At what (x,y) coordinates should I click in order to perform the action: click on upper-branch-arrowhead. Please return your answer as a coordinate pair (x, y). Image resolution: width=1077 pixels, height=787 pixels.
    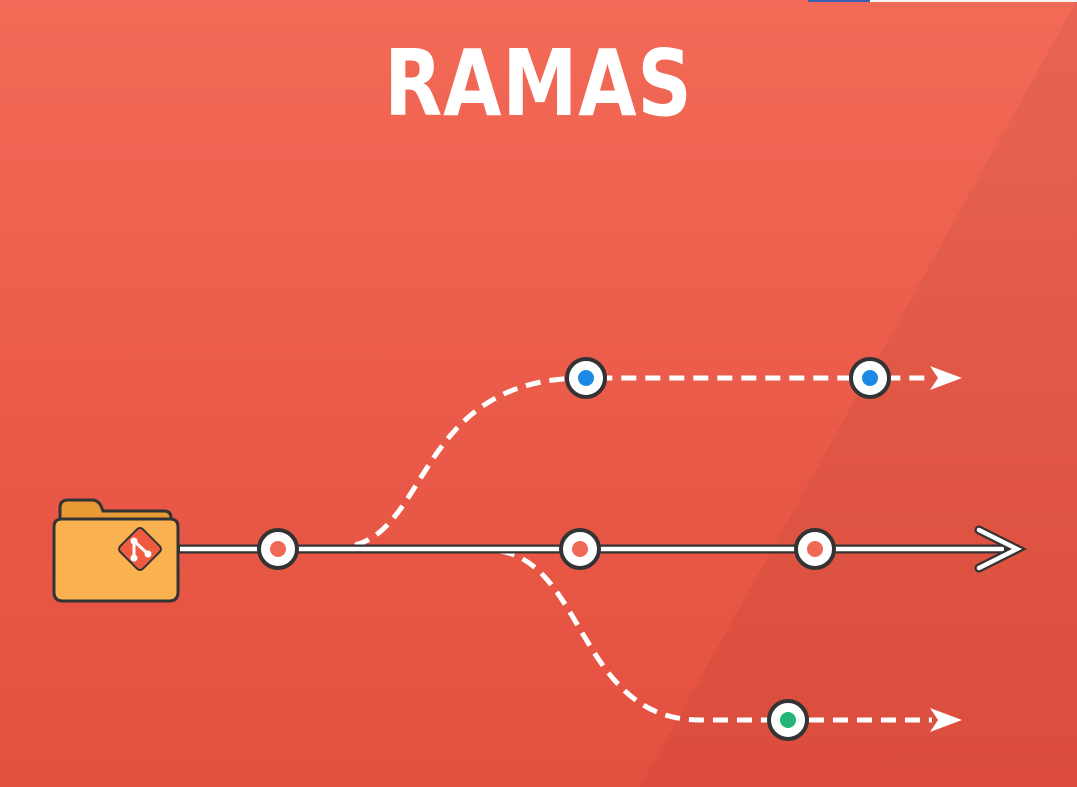
    Looking at the image, I should click on (946, 378).